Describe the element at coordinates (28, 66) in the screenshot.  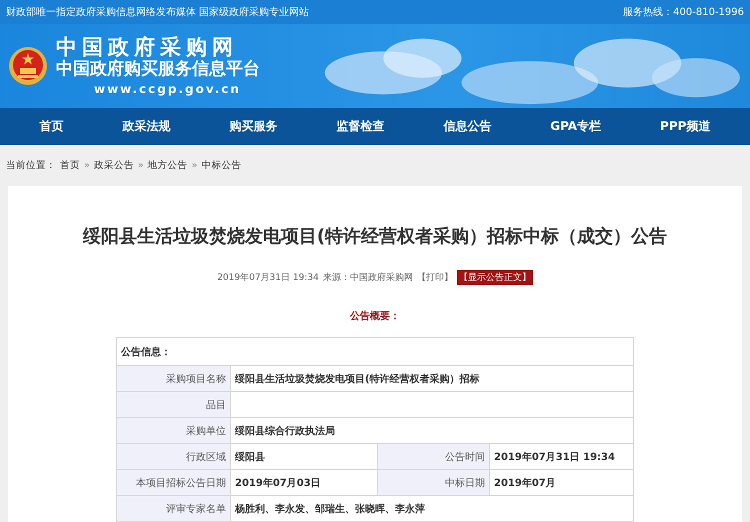
I see `national-emblem-icon` at that location.